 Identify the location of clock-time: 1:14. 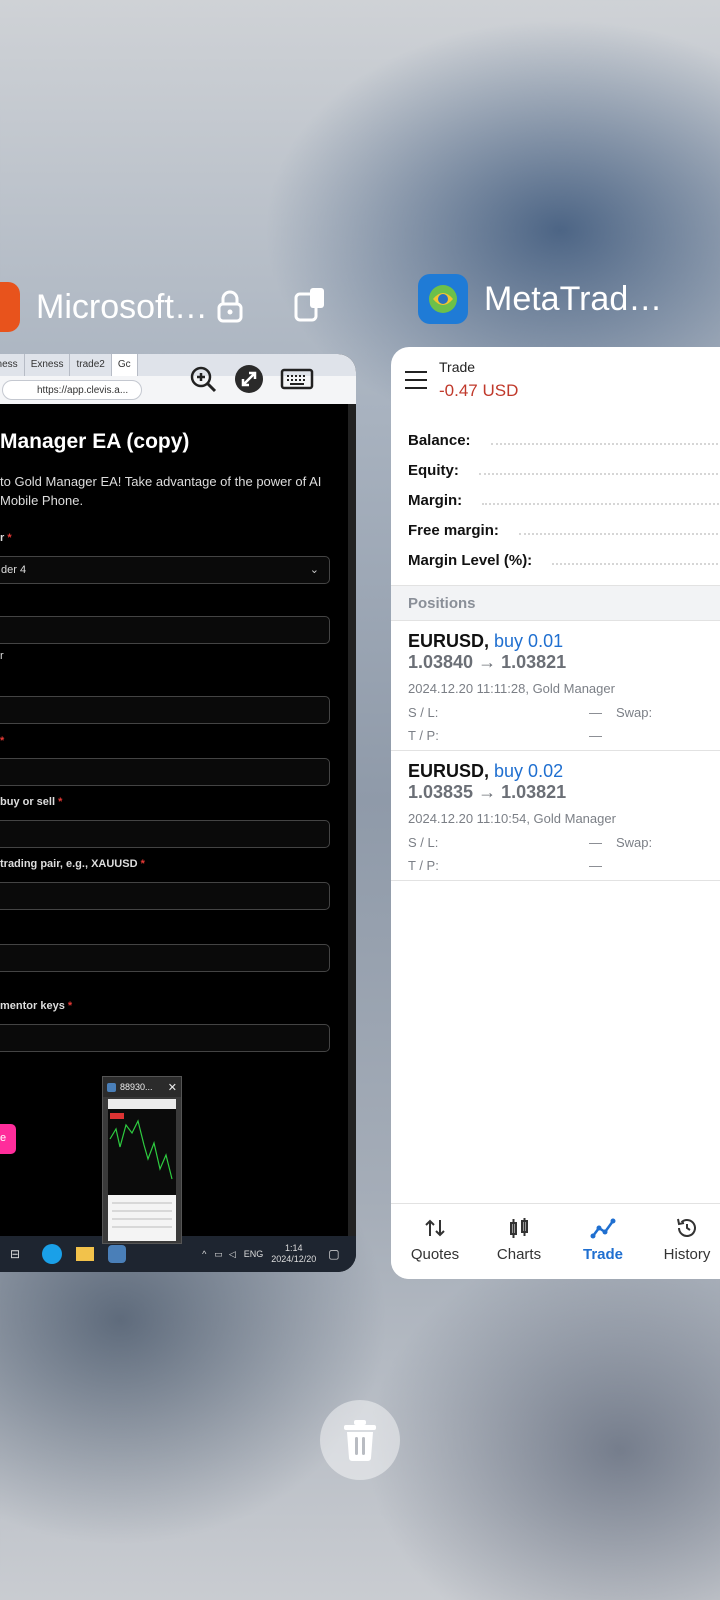
(294, 1248).